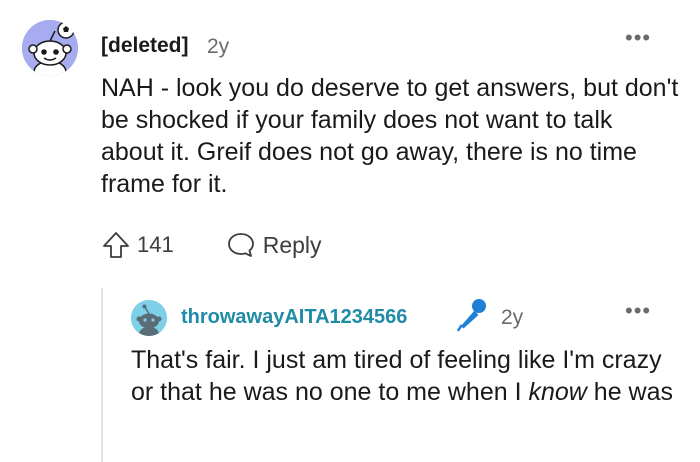  What do you see at coordinates (638, 38) in the screenshot?
I see `more-options-button: •••` at bounding box center [638, 38].